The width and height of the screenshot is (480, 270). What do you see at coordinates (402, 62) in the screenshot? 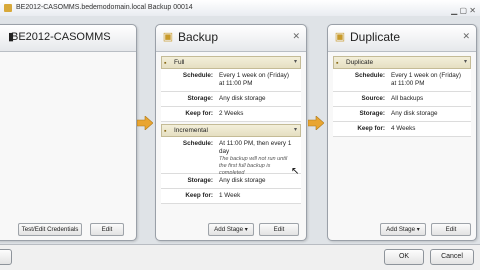
I see `duplicate-section-header: ▪ Duplicate ▾` at bounding box center [402, 62].